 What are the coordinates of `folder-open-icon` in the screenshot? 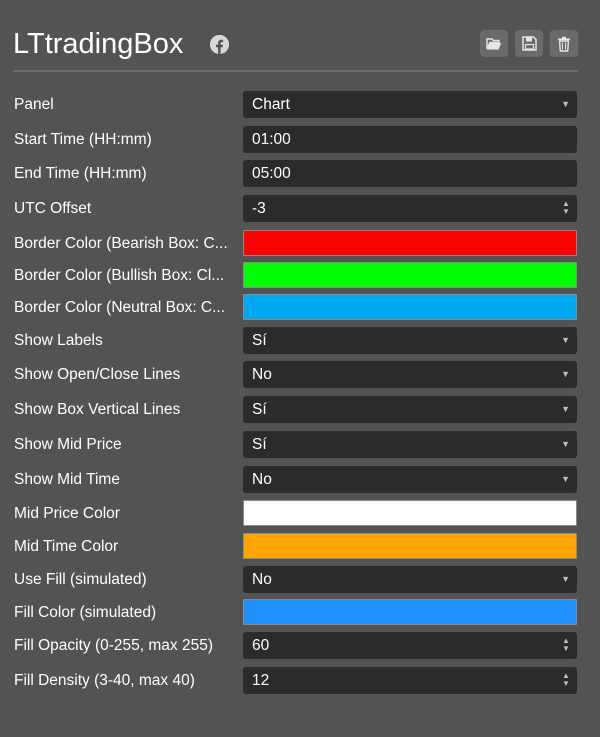 It's located at (494, 43).